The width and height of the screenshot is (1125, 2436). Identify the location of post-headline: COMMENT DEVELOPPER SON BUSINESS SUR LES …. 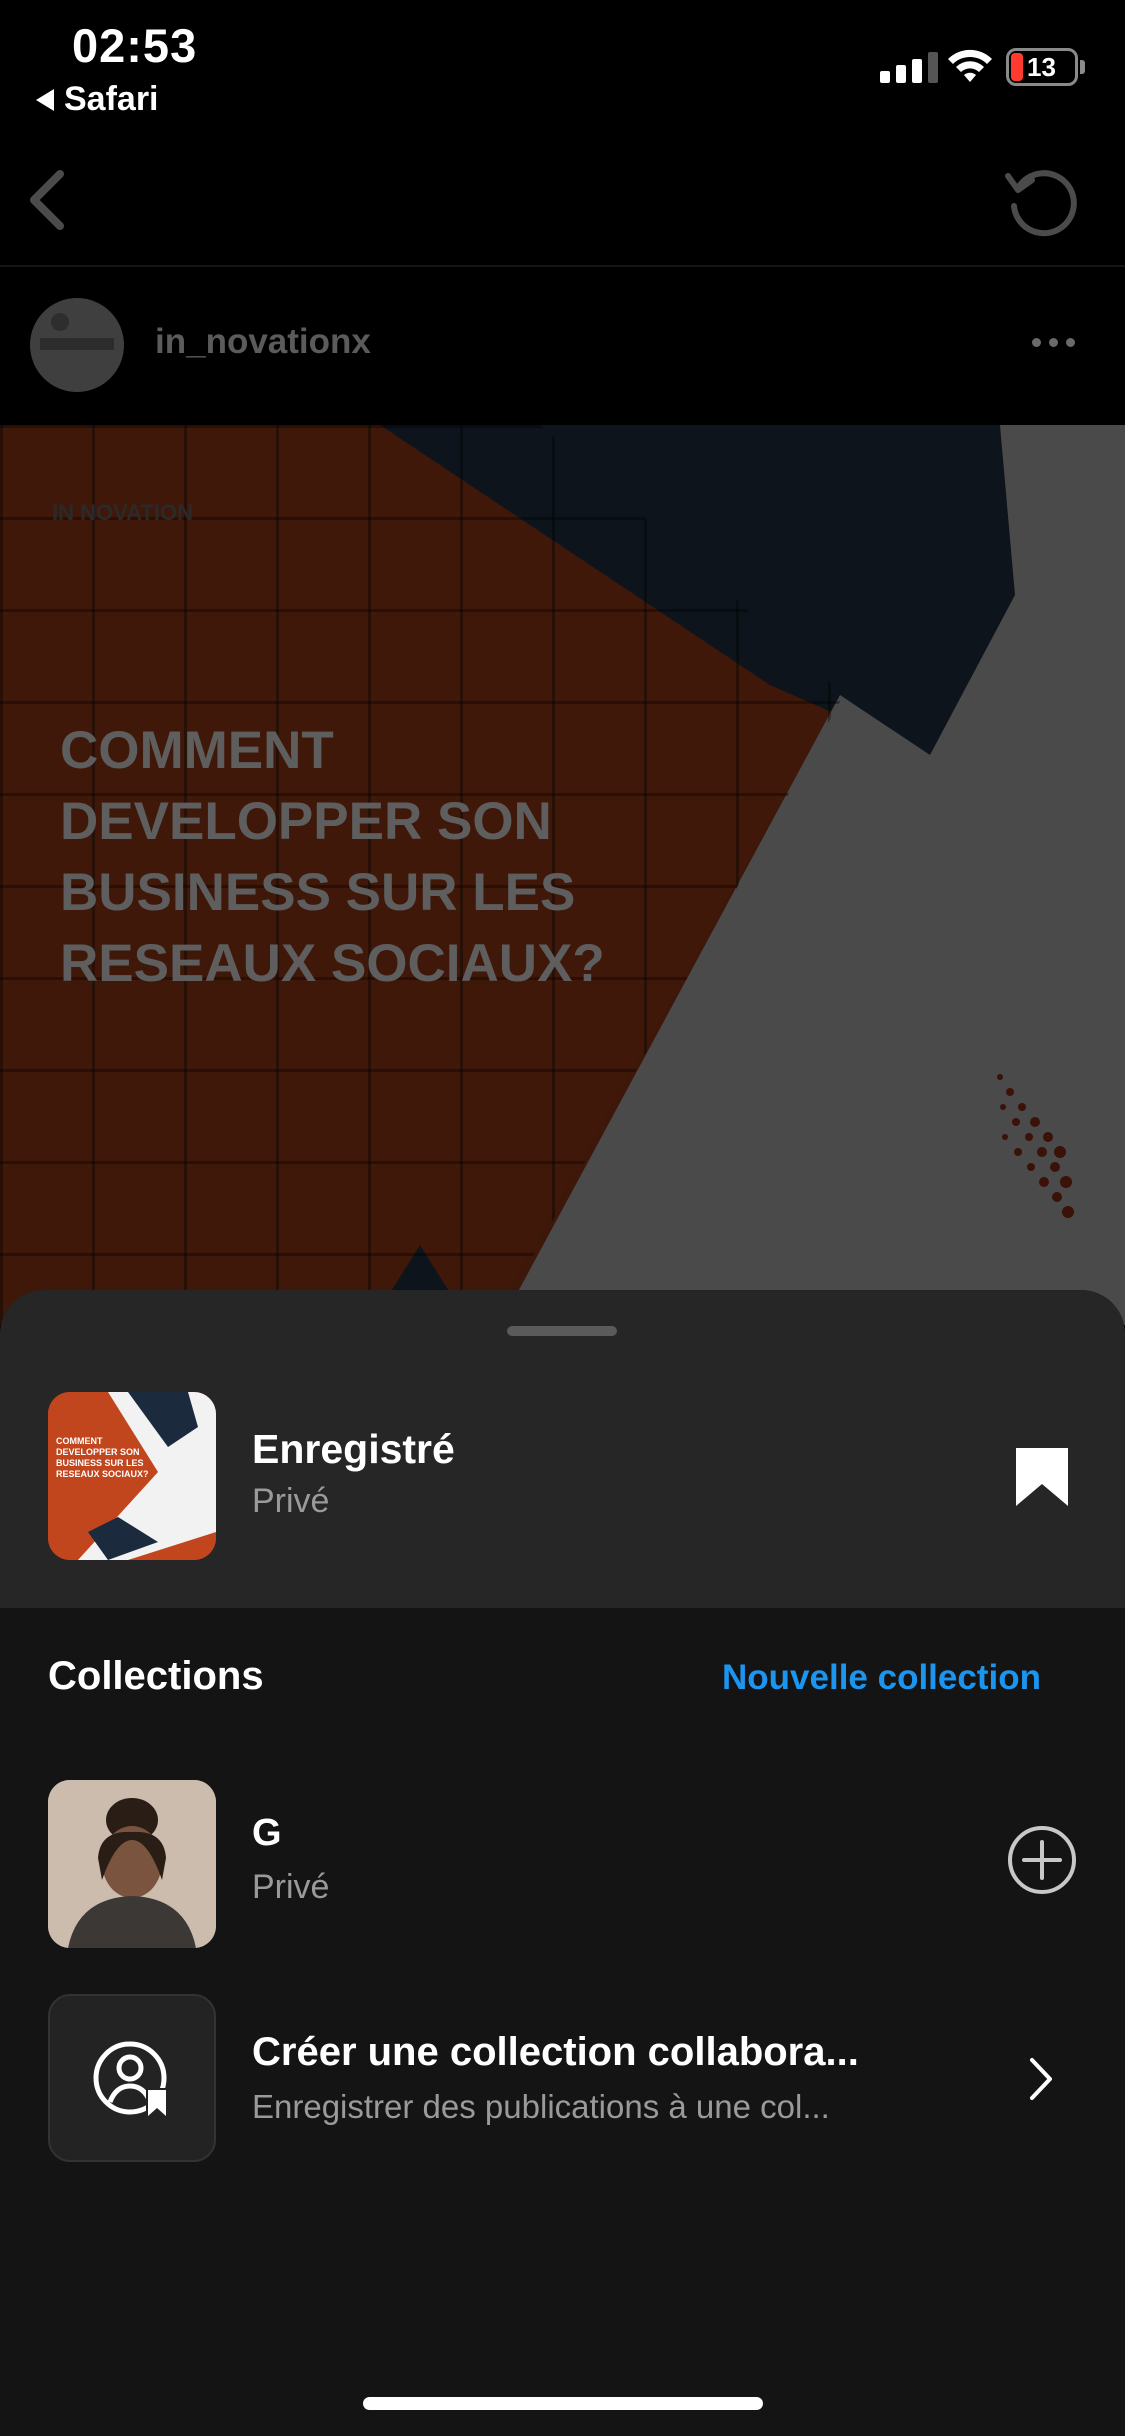
(332, 857).